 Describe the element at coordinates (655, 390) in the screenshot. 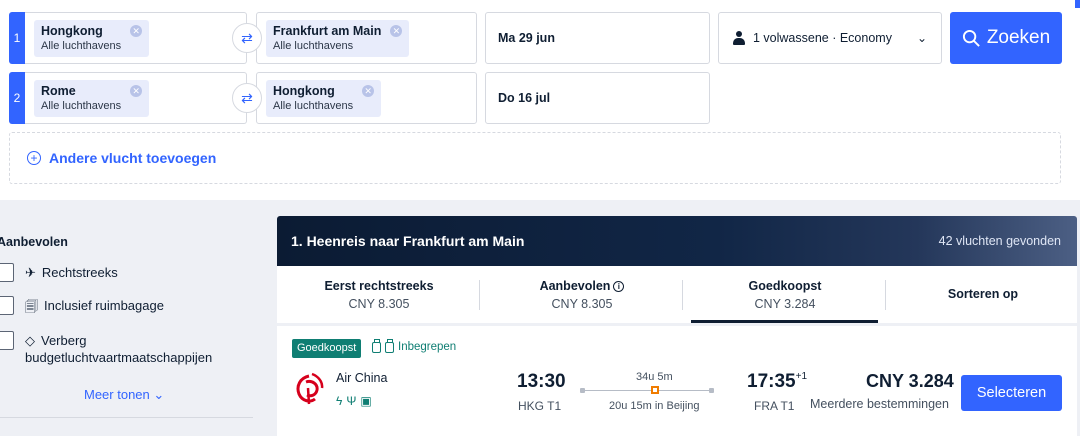

I see `stopover-marker` at that location.